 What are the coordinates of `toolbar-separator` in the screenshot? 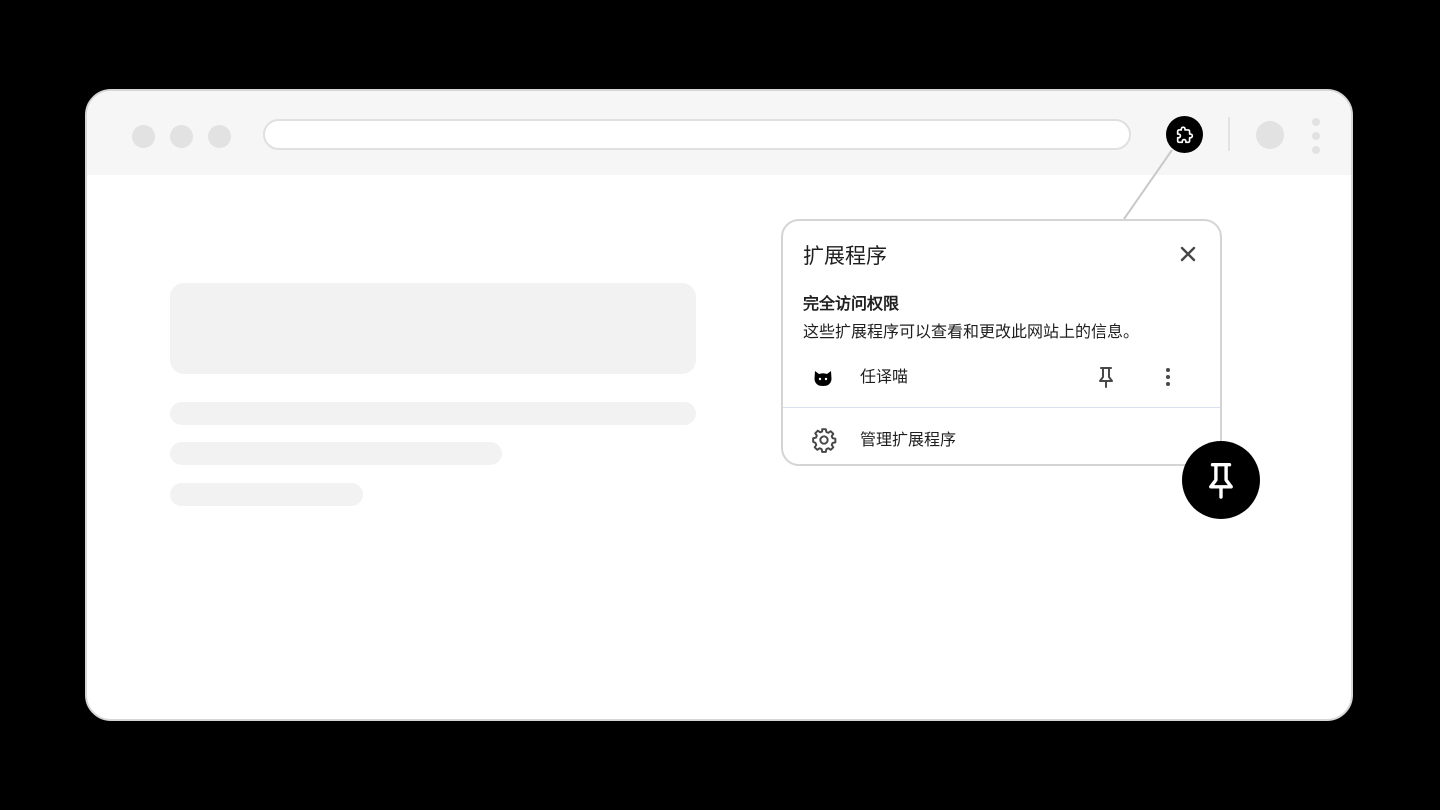 It's located at (1229, 134).